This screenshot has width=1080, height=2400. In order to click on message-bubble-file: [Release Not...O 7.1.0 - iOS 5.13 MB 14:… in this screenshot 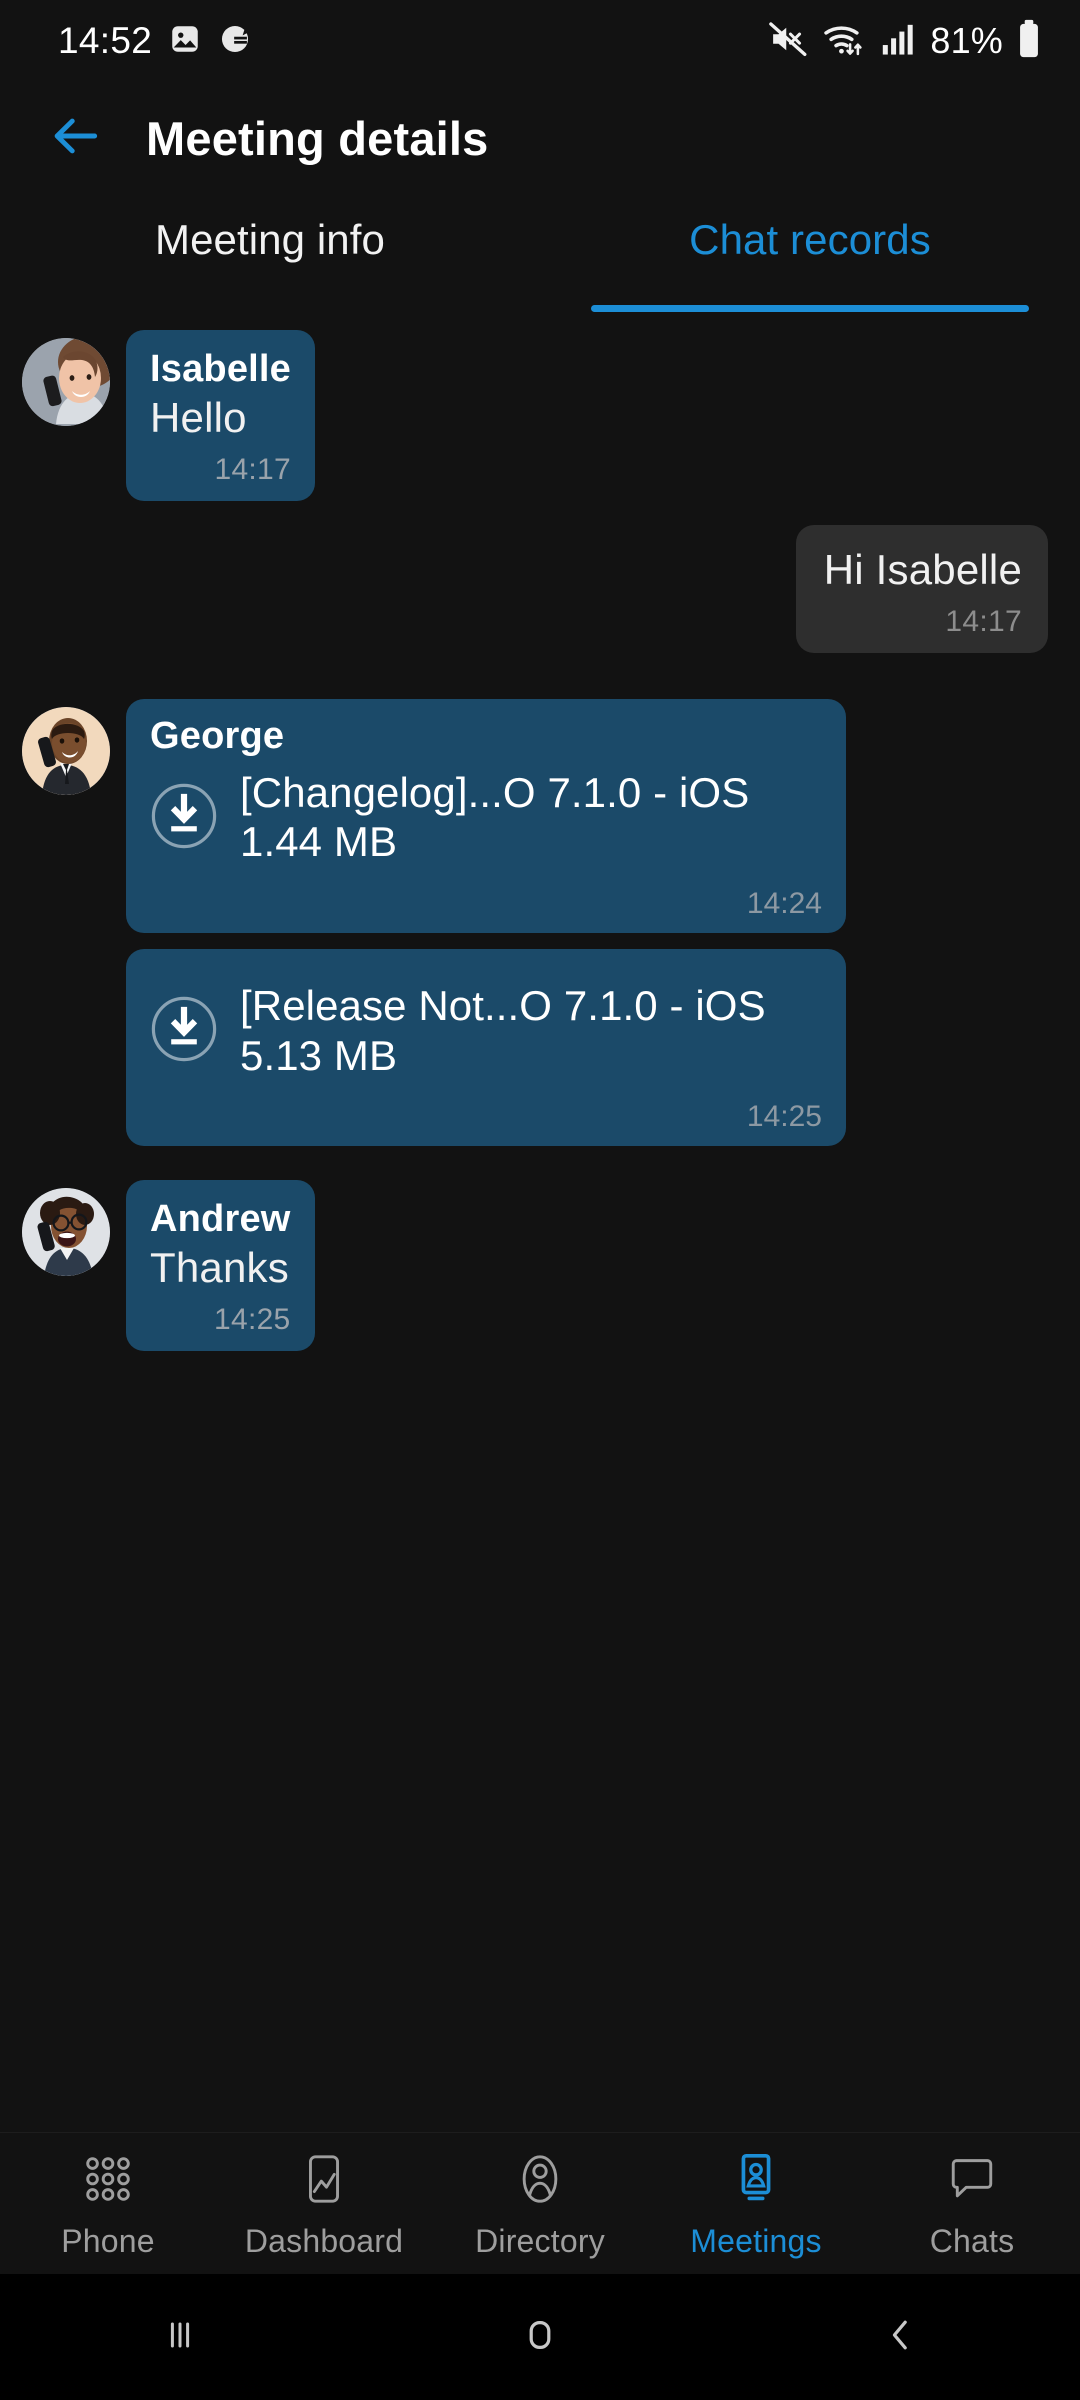, I will do `click(486, 1047)`.